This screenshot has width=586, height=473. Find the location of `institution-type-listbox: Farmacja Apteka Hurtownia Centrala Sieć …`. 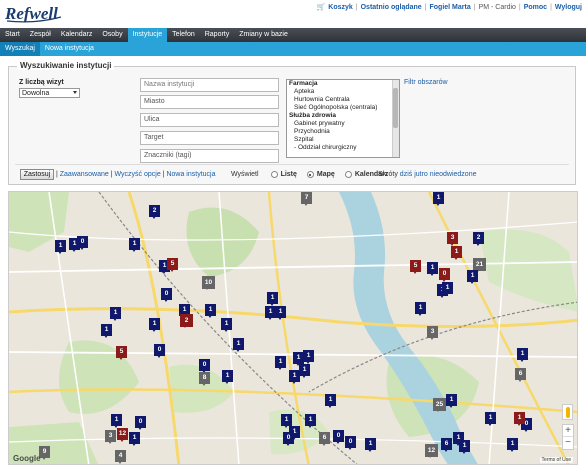

institution-type-listbox: Farmacja Apteka Hurtownia Centrala Sieć … is located at coordinates (343, 118).